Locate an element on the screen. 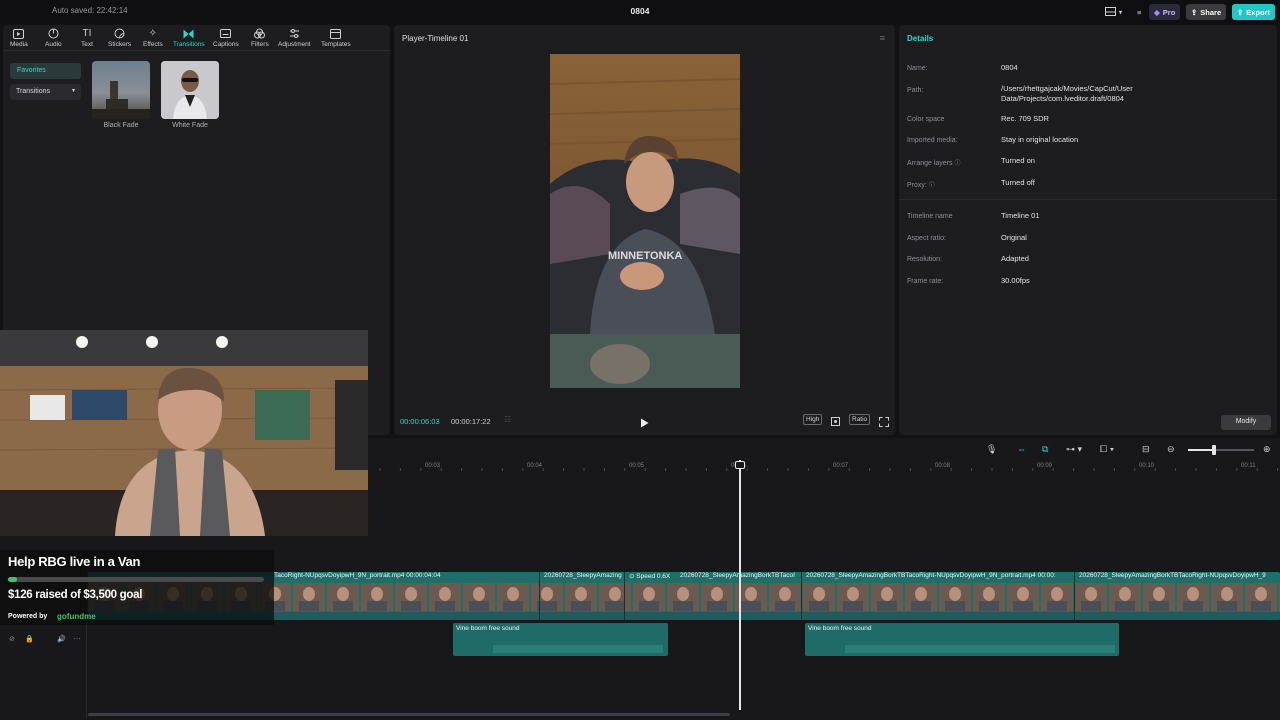 The width and height of the screenshot is (1280, 720). powered-by-label: Powered by is located at coordinates (28, 616).